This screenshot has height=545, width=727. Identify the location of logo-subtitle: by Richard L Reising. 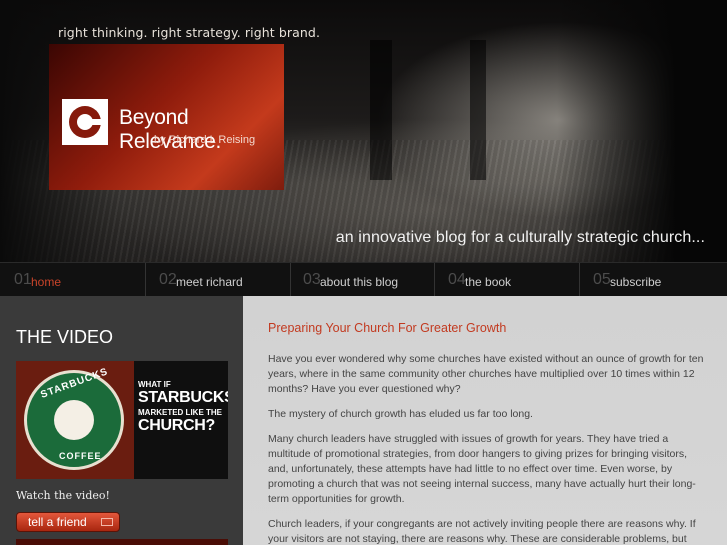
(205, 140).